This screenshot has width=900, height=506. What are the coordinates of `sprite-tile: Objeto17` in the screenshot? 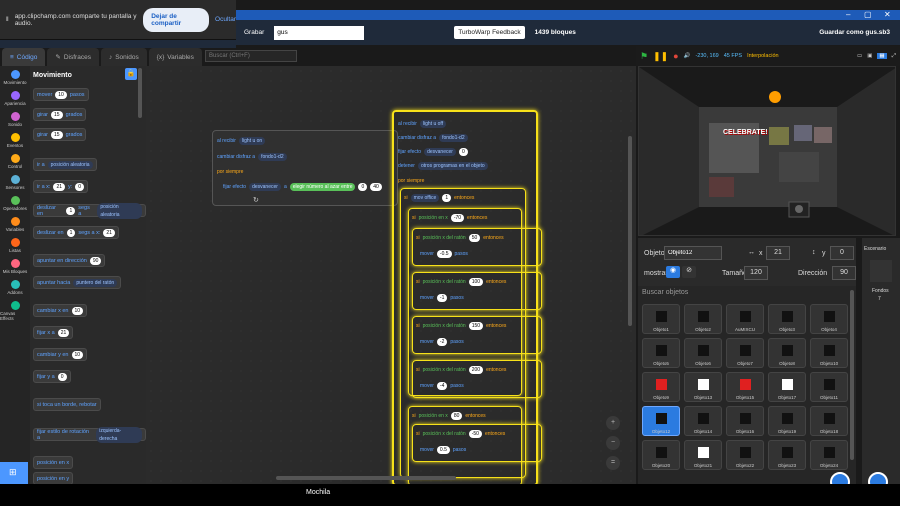 It's located at (787, 387).